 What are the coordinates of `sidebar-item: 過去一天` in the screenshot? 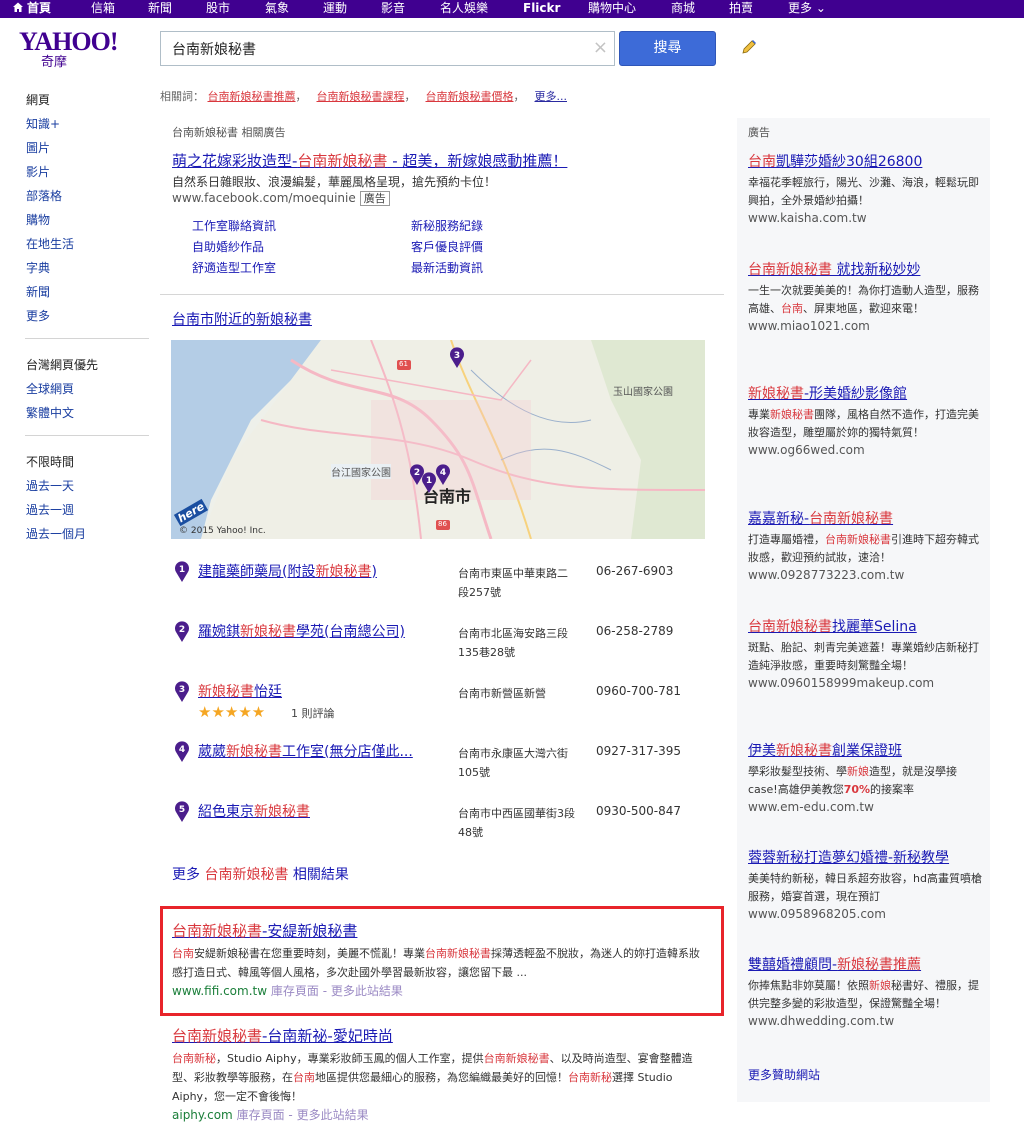 It's located at (88, 490).